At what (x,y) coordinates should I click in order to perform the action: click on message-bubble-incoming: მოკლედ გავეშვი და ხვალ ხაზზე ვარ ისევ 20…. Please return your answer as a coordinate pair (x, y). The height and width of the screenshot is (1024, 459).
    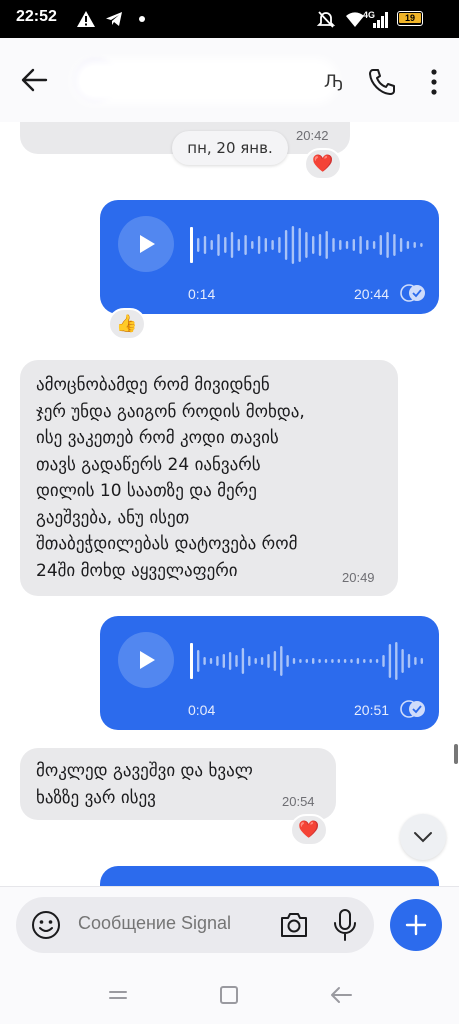
    Looking at the image, I should click on (178, 784).